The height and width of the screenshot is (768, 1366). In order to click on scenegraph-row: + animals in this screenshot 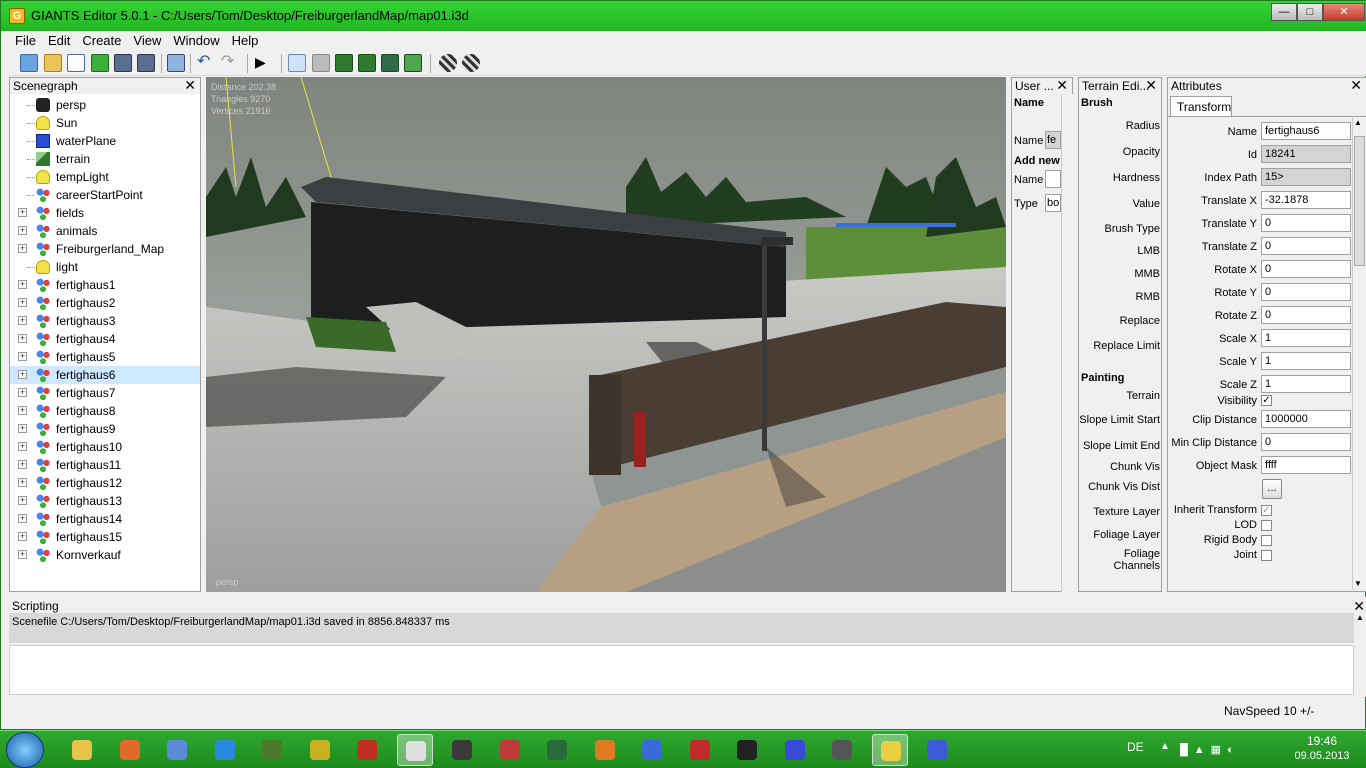, I will do `click(105, 231)`.